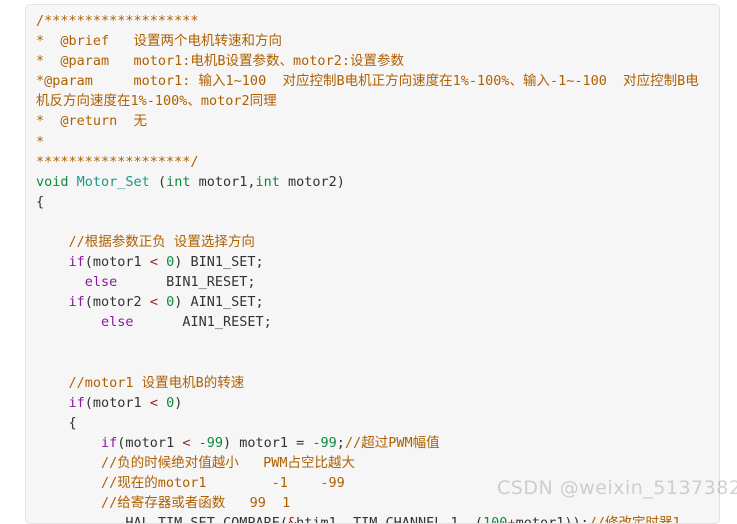 Image resolution: width=737 pixels, height=524 pixels. Describe the element at coordinates (372, 121) in the screenshot. I see `code-line: * @return 无` at that location.